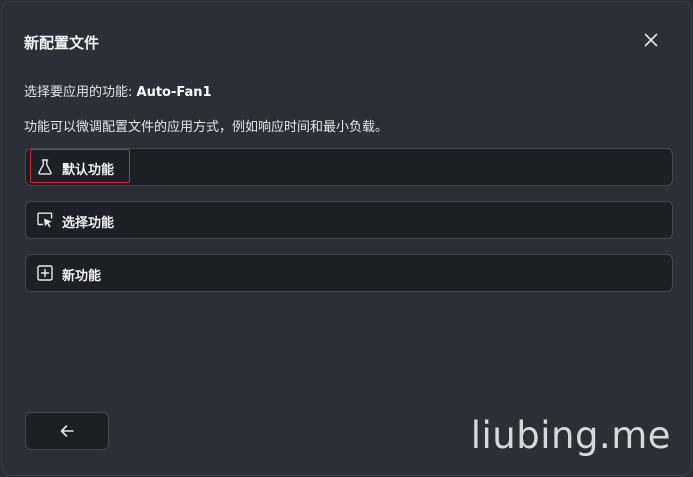 The image size is (693, 477). I want to click on new-feature-option: 新功能, so click(349, 273).